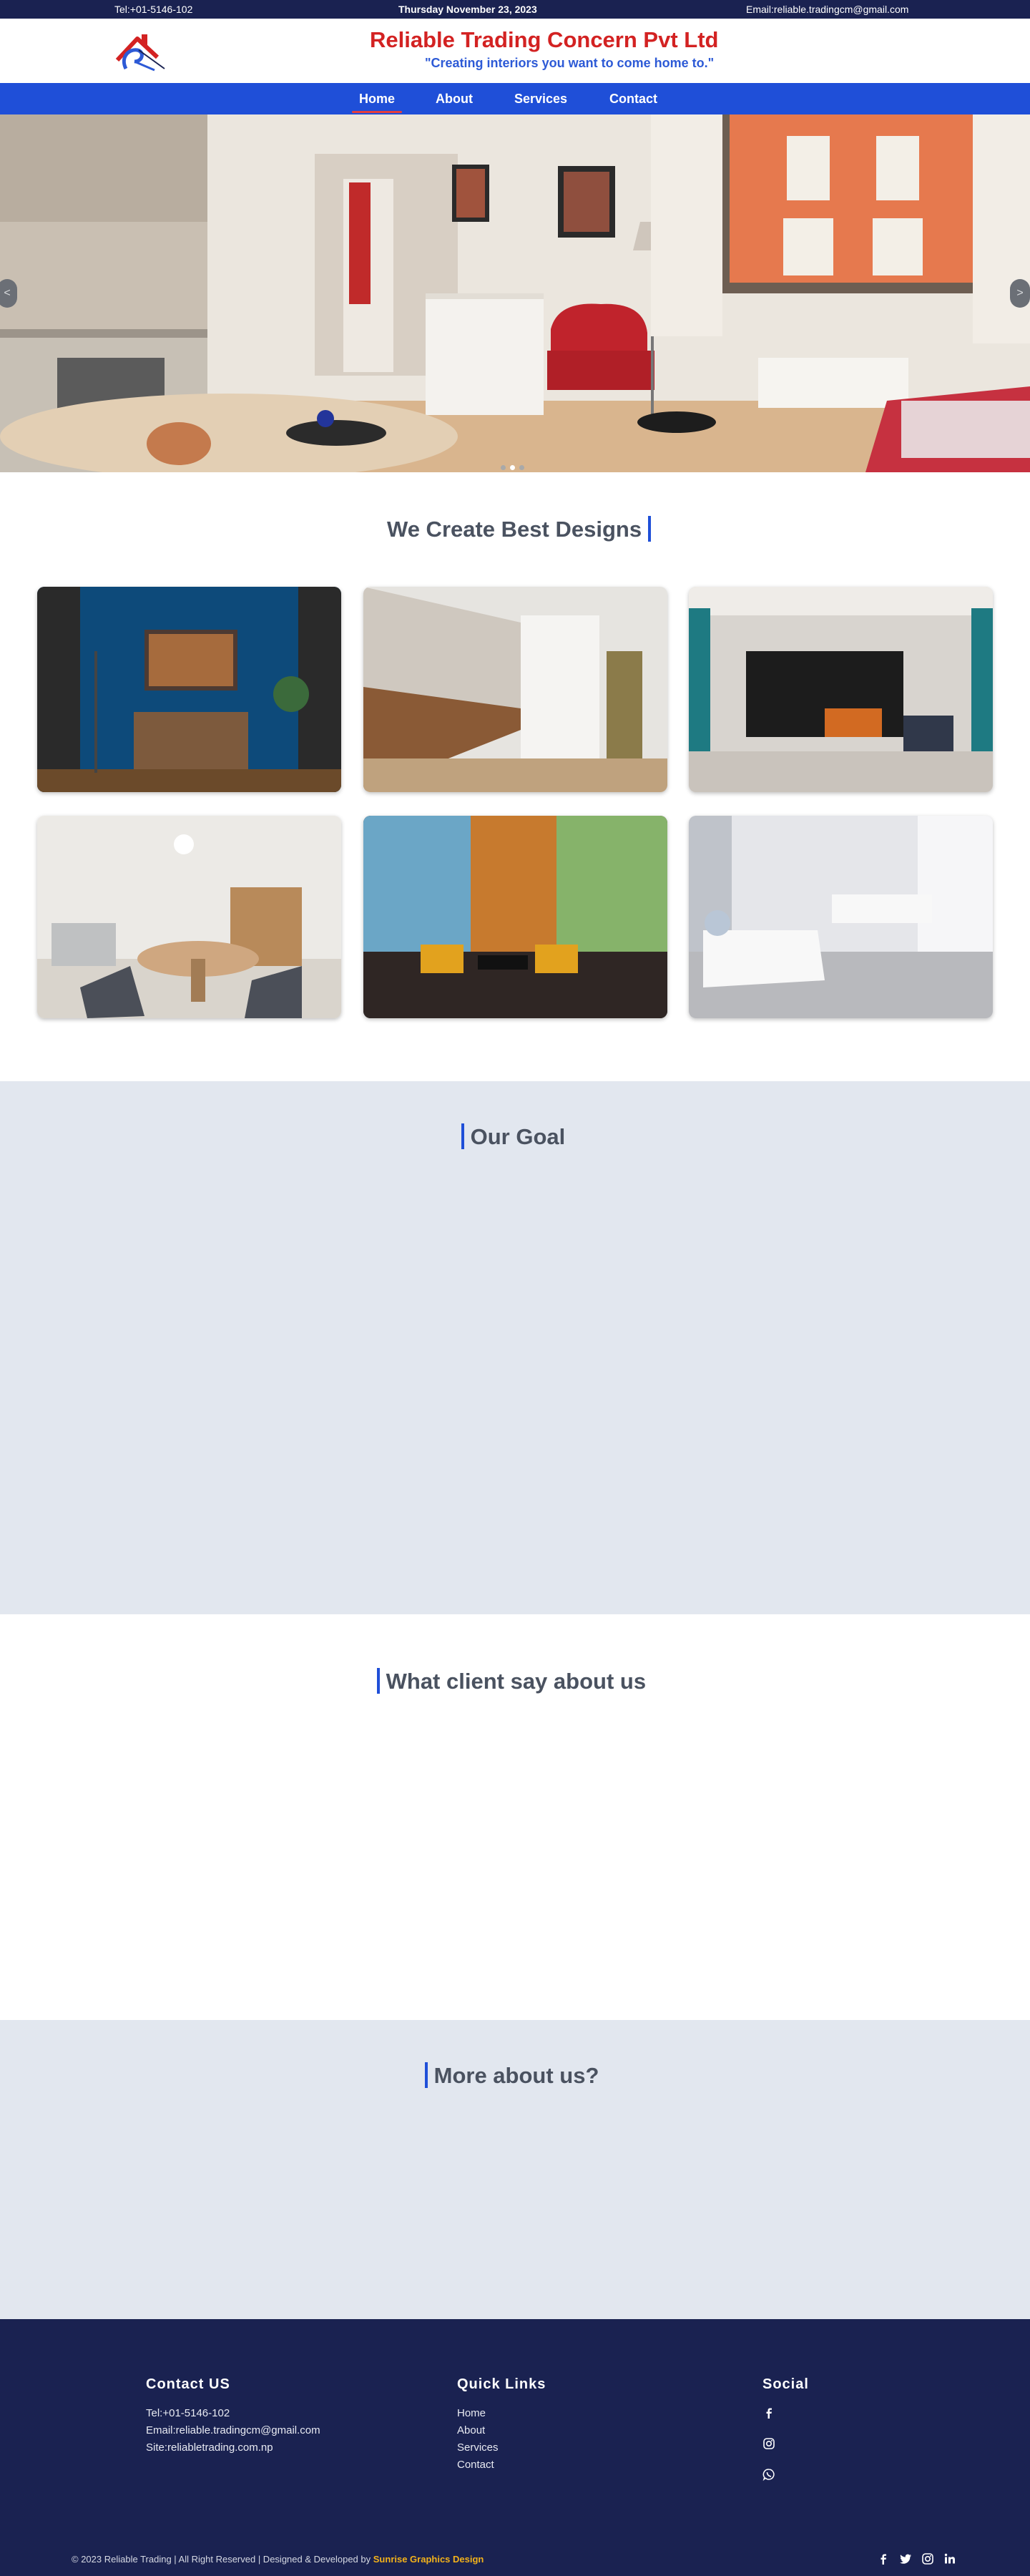 The height and width of the screenshot is (2576, 1030). Describe the element at coordinates (429, 2559) in the screenshot. I see `developer-link: Sunrise Graphics Design` at that location.